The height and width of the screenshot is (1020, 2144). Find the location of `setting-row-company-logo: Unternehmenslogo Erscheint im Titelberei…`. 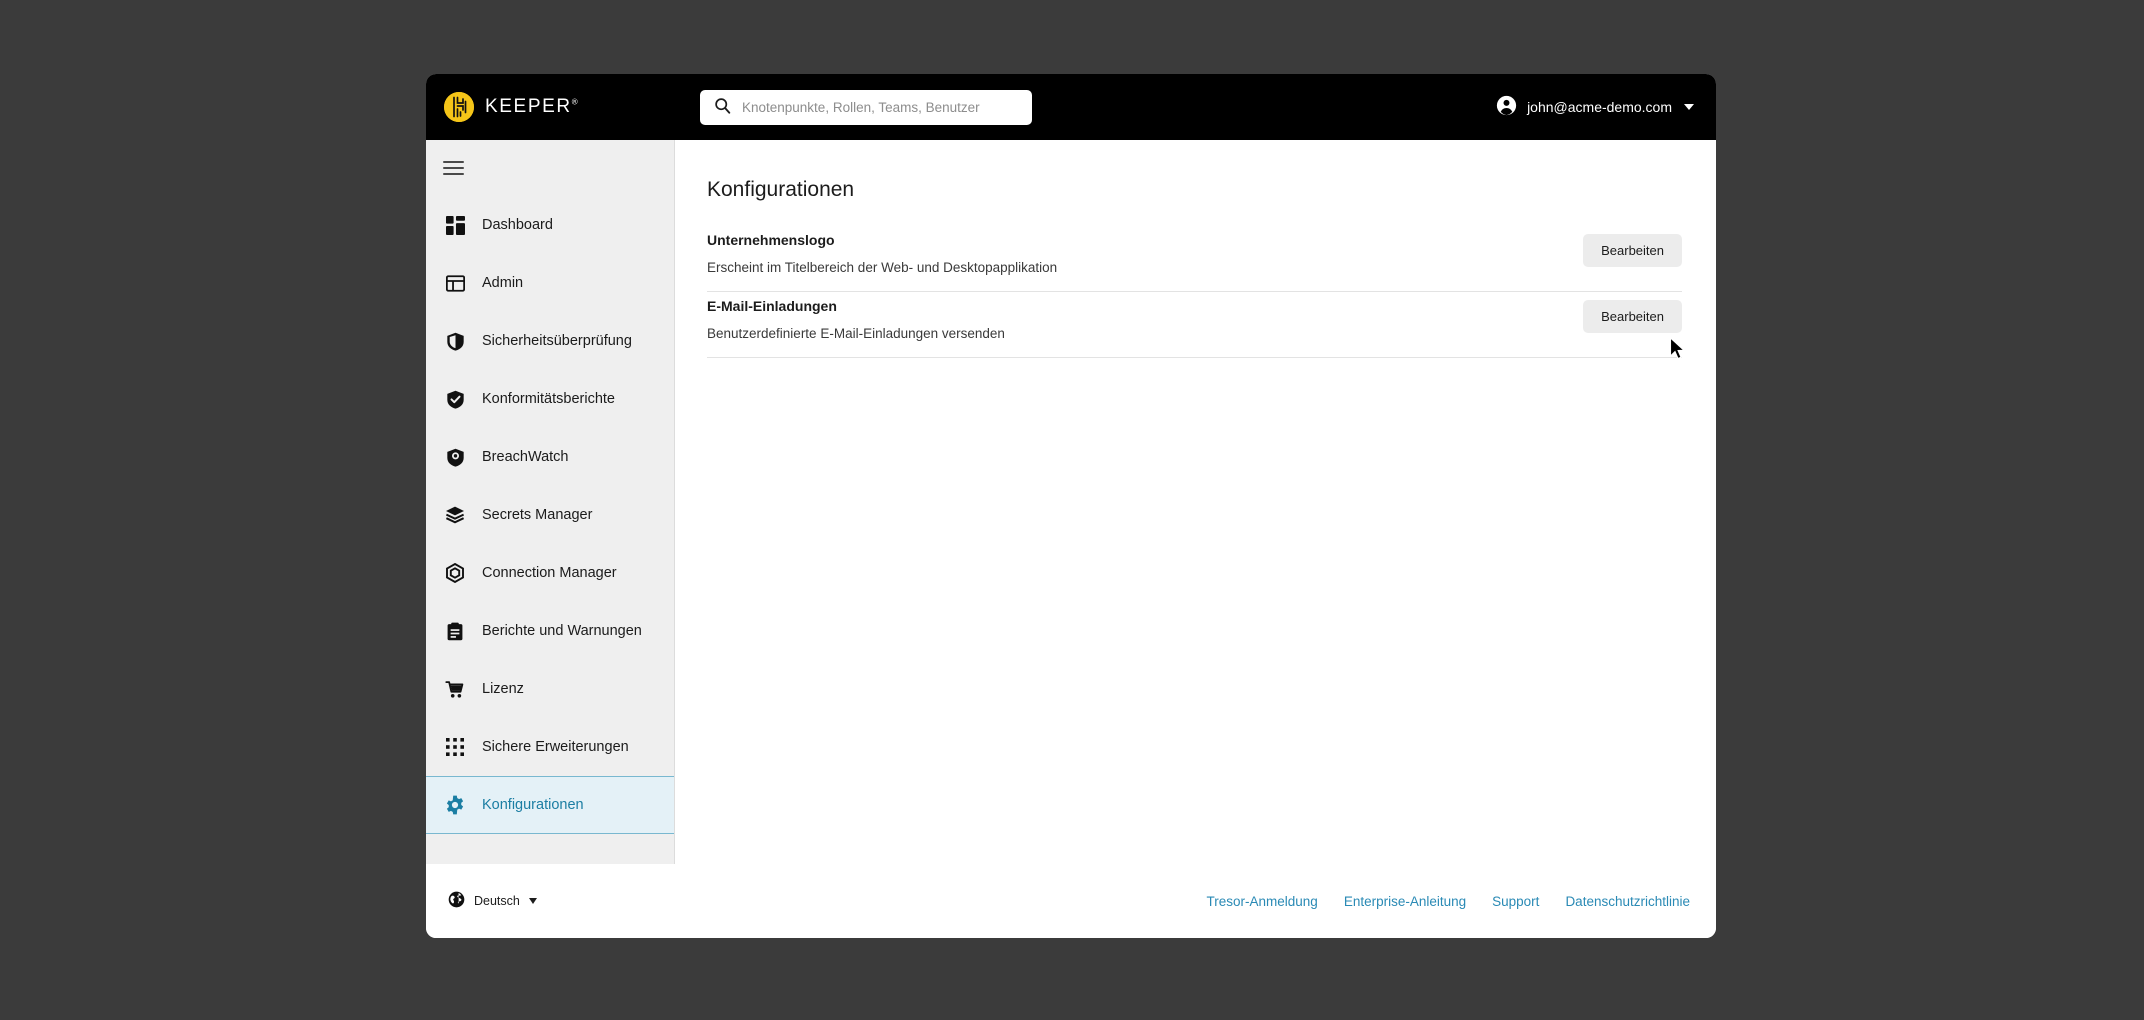

setting-row-company-logo: Unternehmenslogo Erscheint im Titelberei… is located at coordinates (1194, 259).